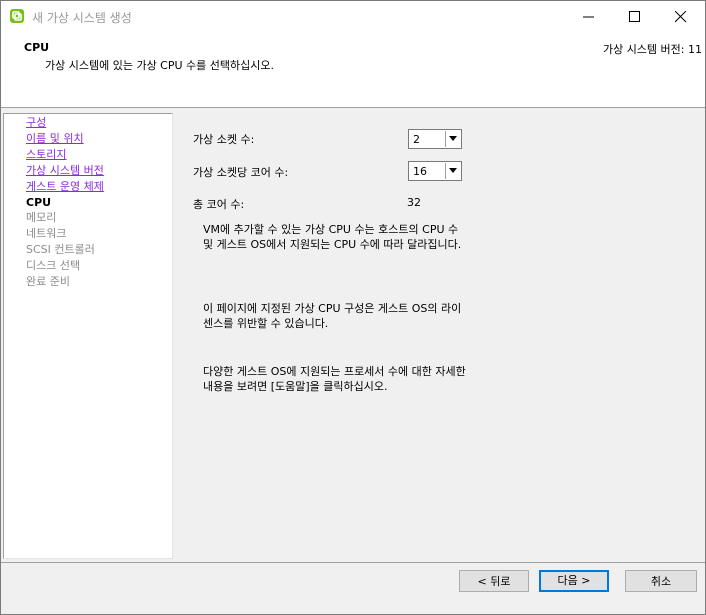 The height and width of the screenshot is (615, 706). Describe the element at coordinates (219, 204) in the screenshot. I see `total-cores-label: 총 코어 수:` at that location.